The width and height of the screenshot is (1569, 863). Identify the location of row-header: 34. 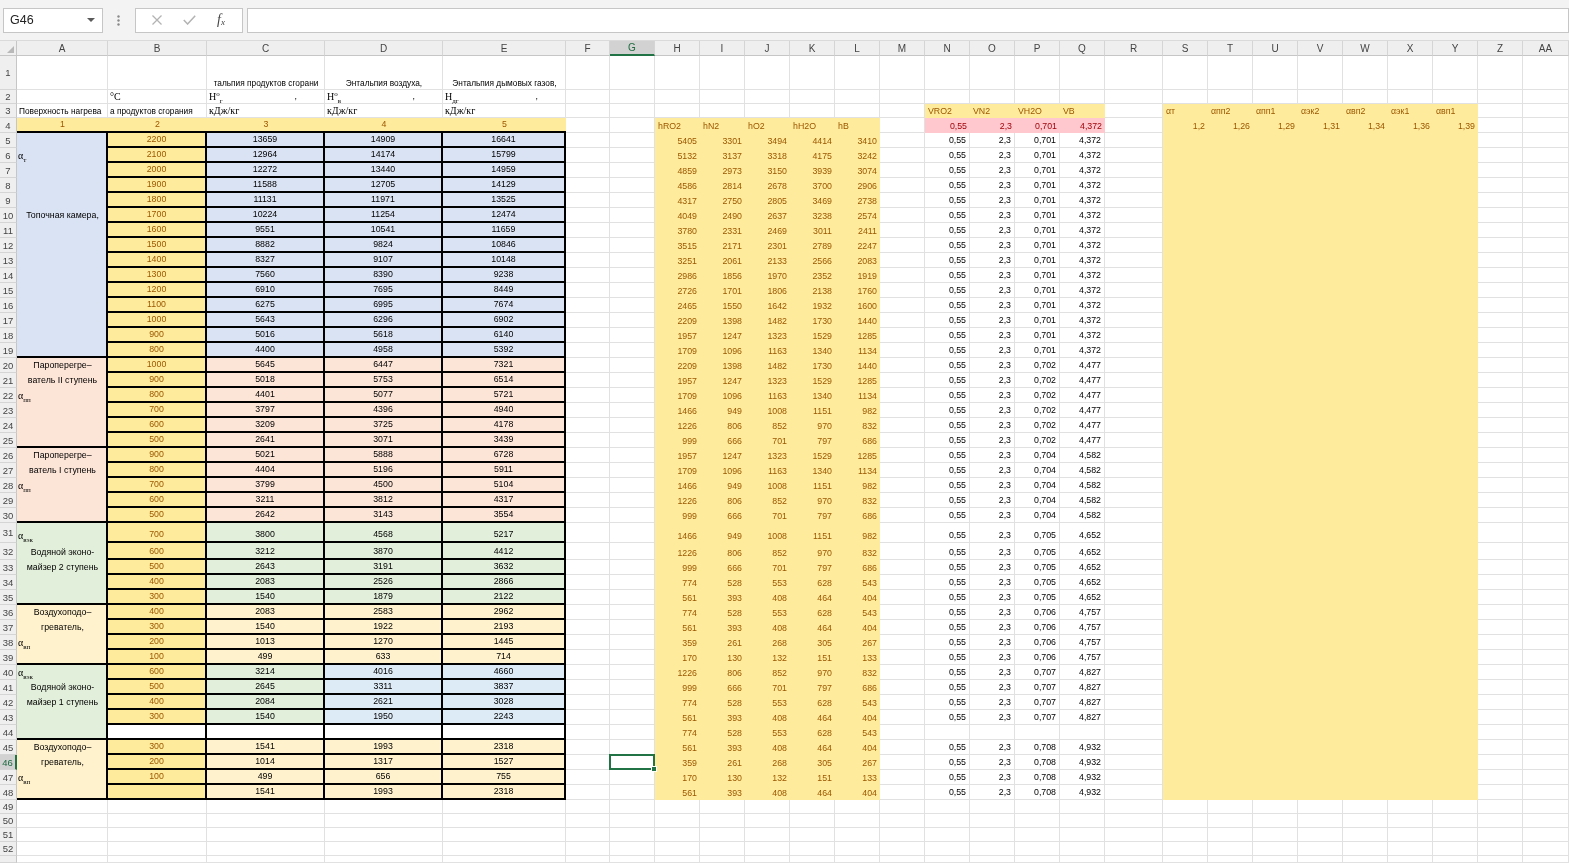
(8, 582).